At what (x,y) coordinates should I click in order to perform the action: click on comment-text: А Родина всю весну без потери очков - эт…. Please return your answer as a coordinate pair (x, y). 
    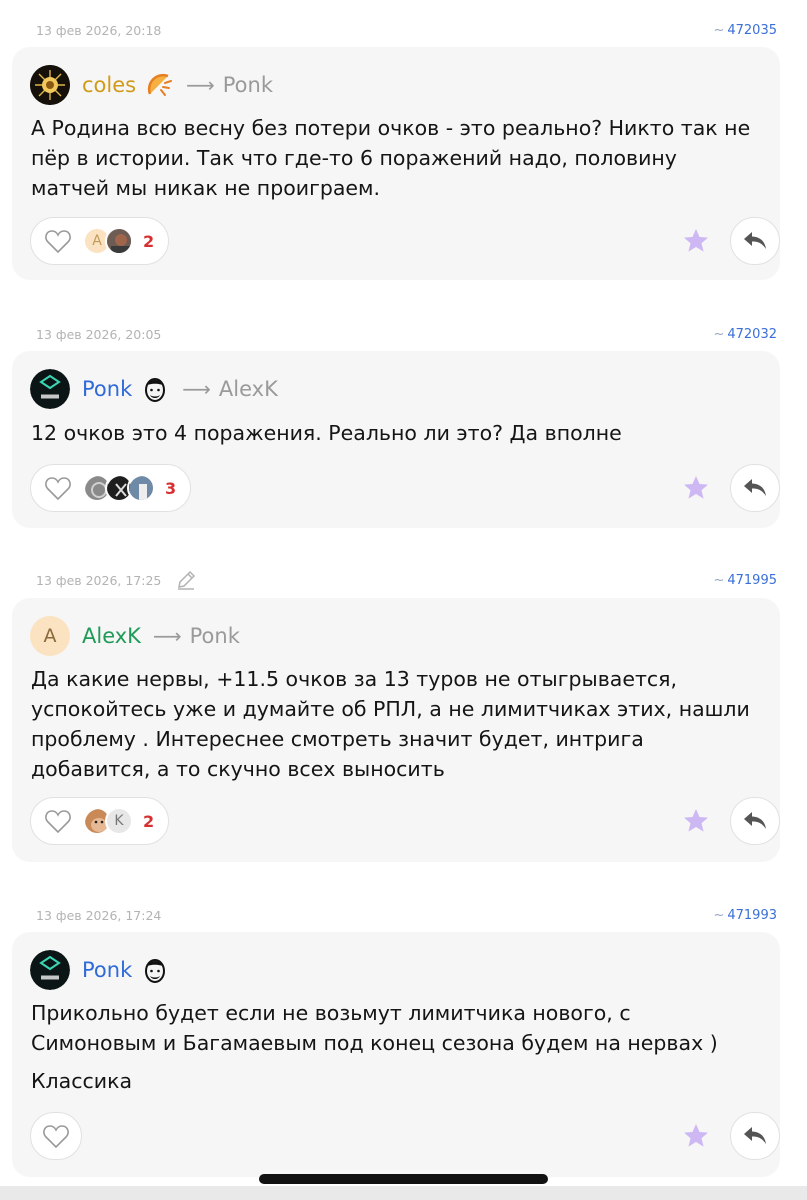
    Looking at the image, I should click on (391, 158).